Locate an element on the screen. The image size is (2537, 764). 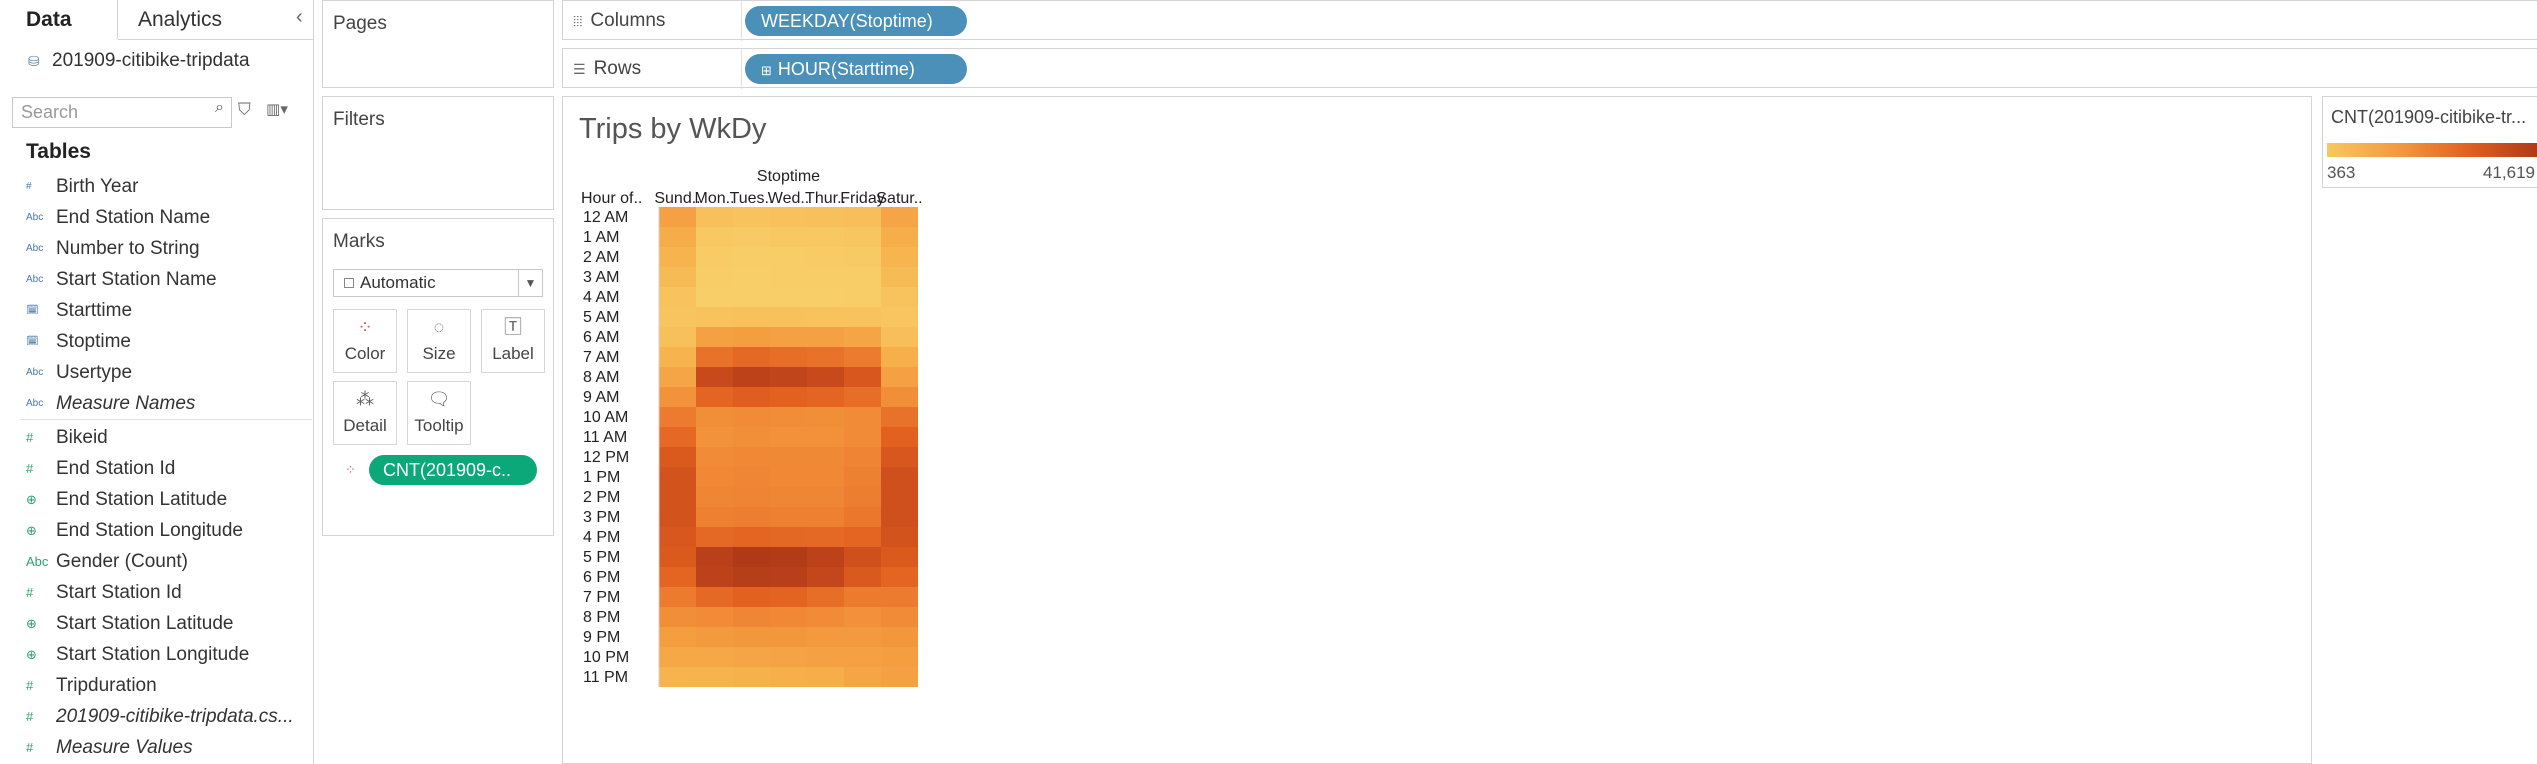
view-options-icon: ▥ ▾ is located at coordinates (277, 109).